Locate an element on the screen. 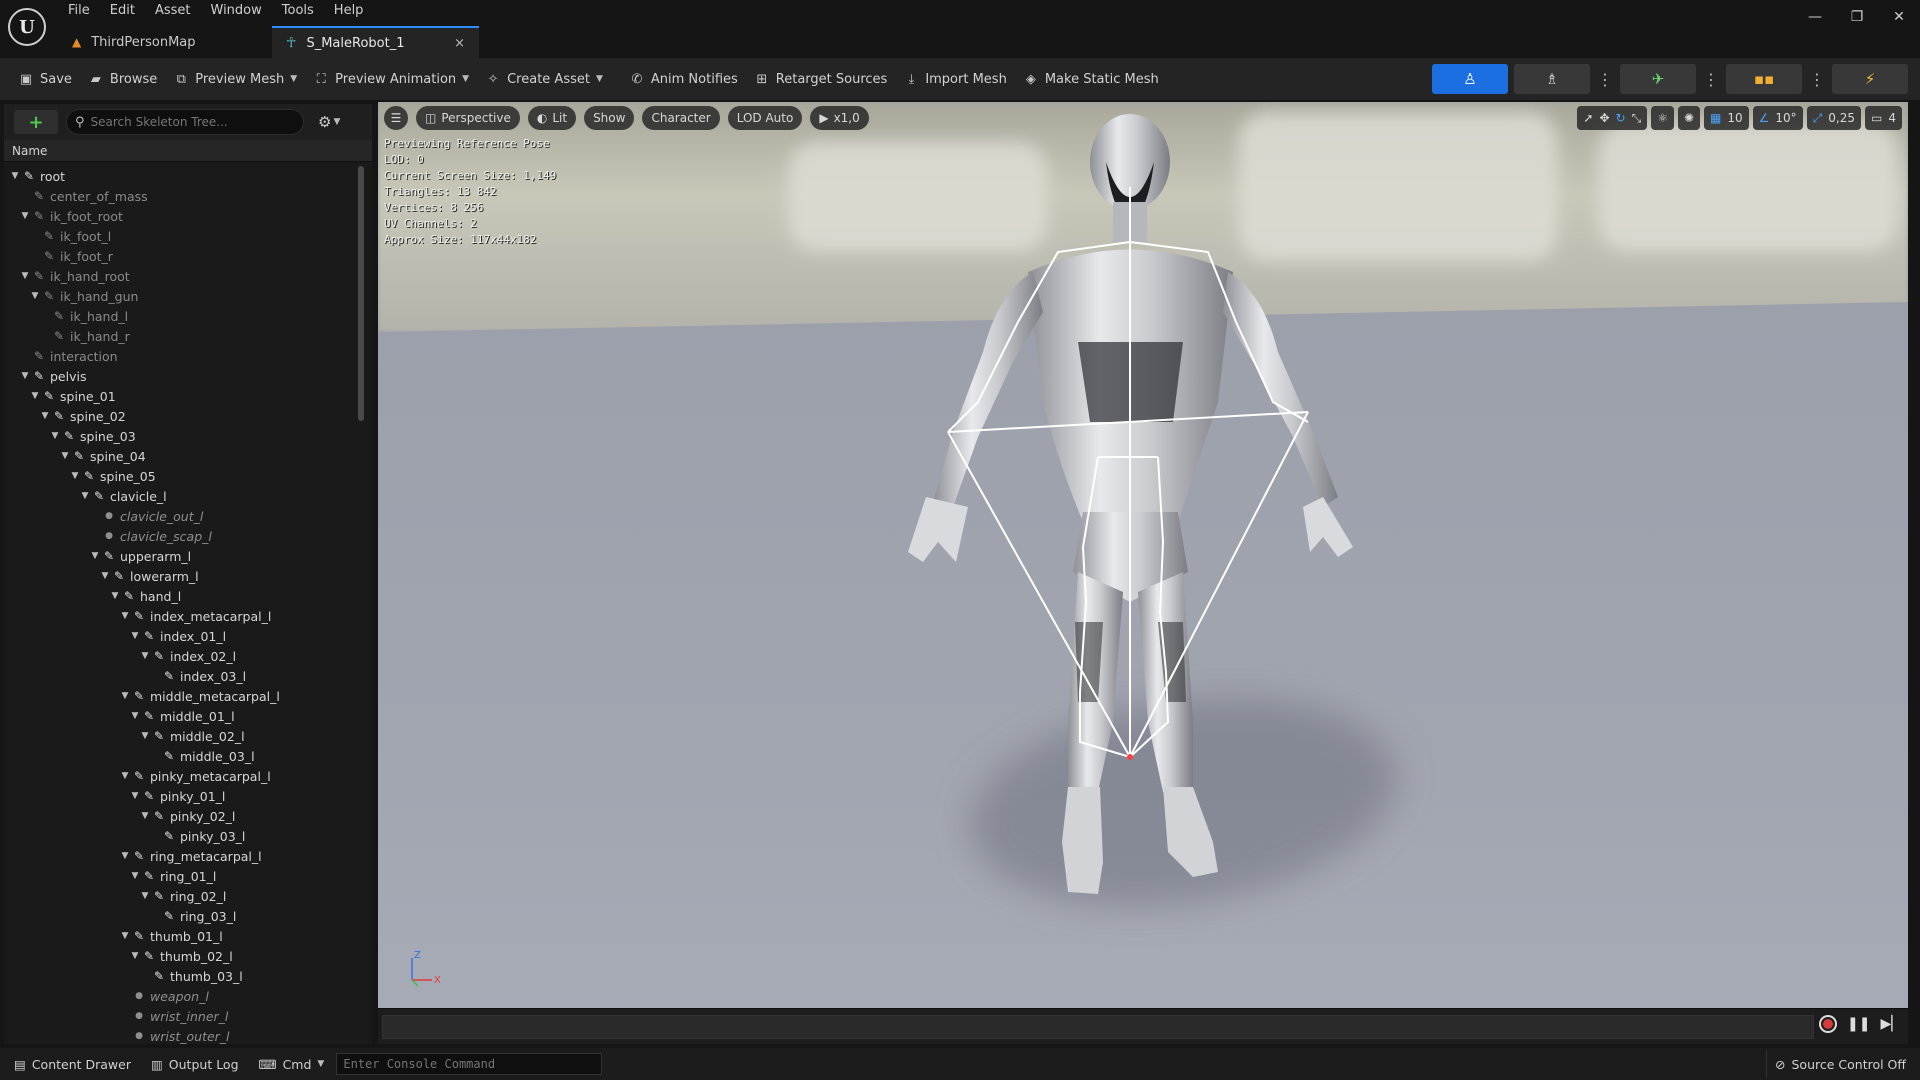 The width and height of the screenshot is (1920, 1080). playback-speed-button: ▶ x1,0 is located at coordinates (839, 118).